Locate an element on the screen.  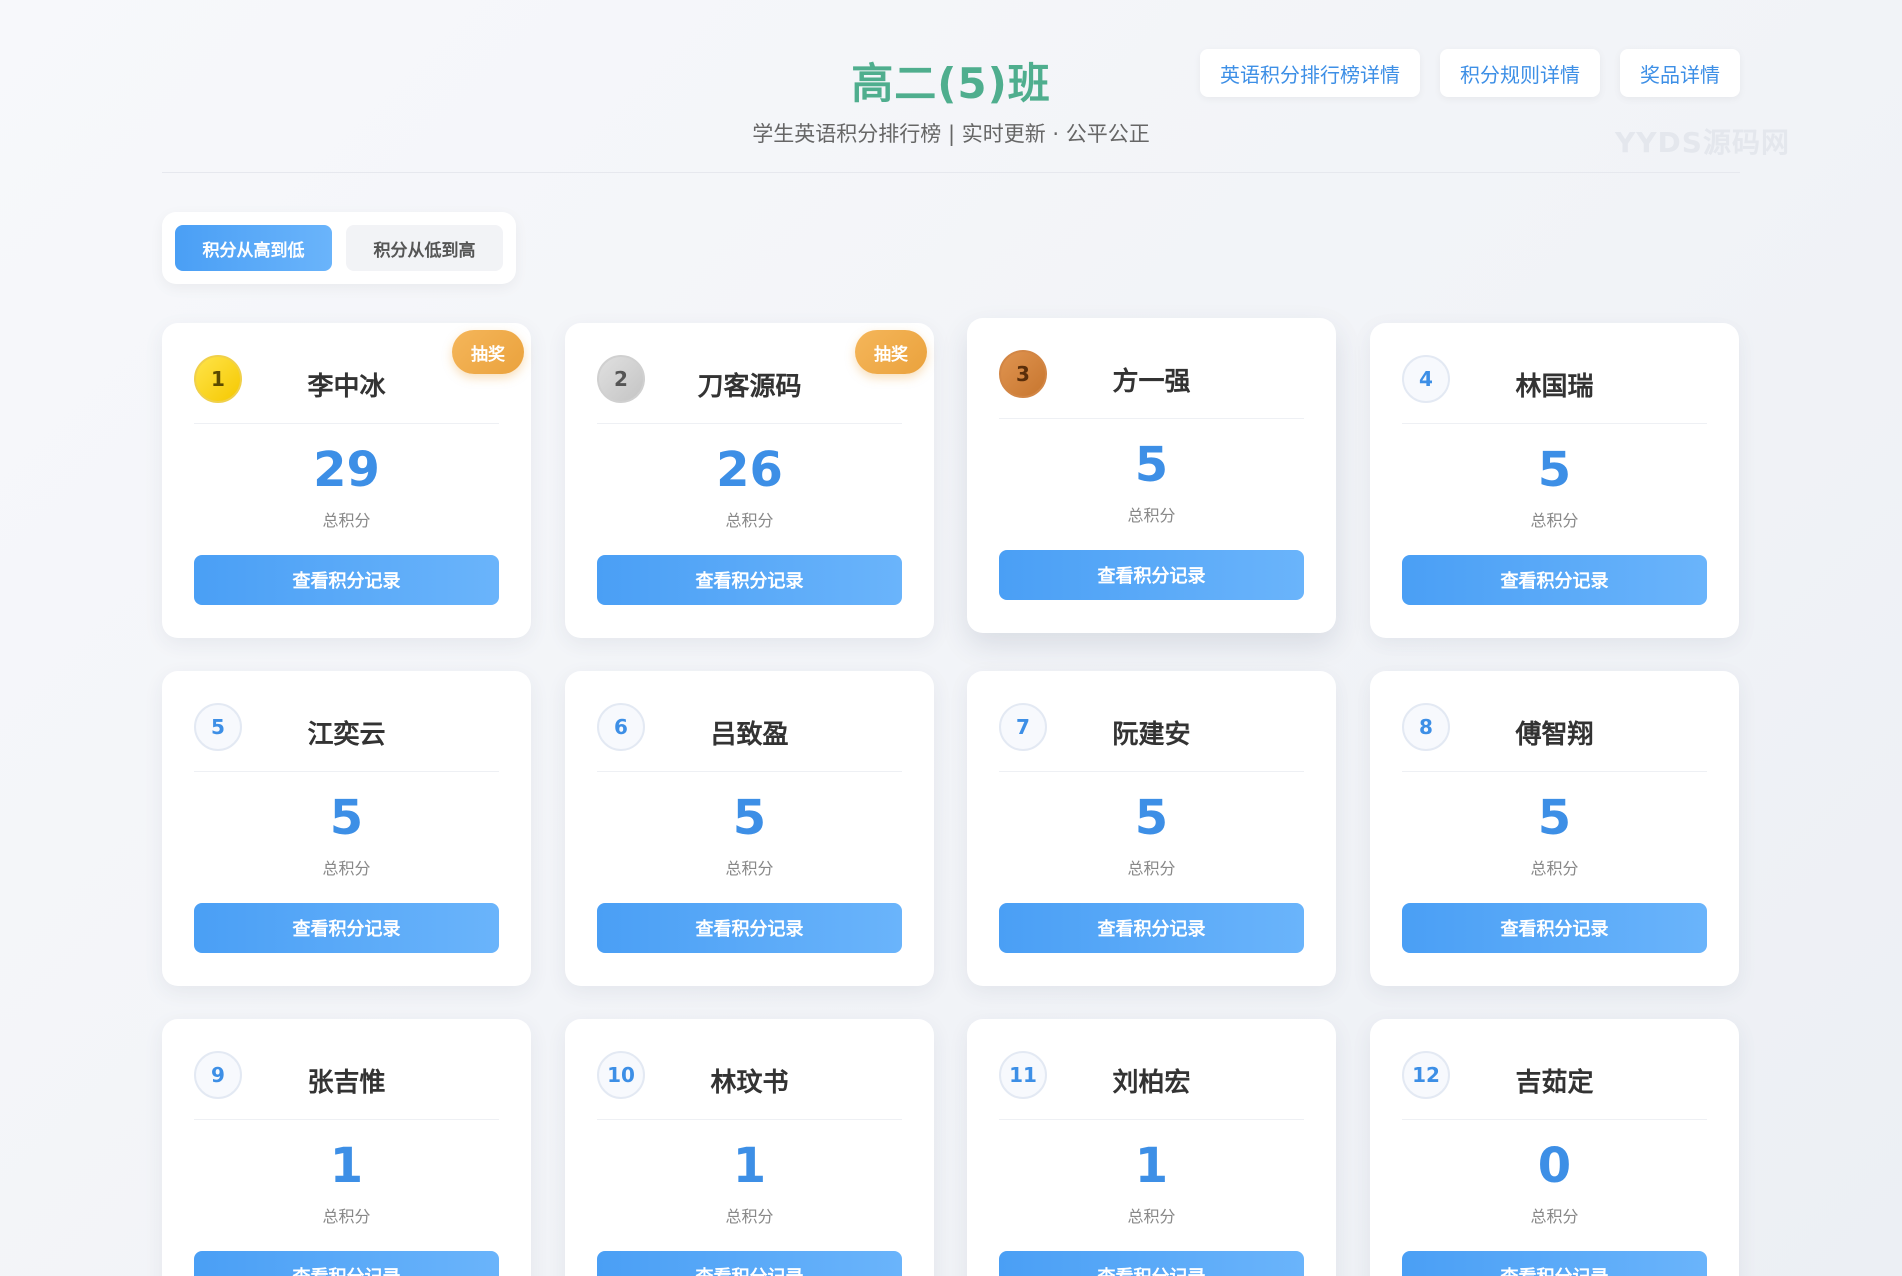
prize-details-link: 奖品详情 is located at coordinates (1680, 73).